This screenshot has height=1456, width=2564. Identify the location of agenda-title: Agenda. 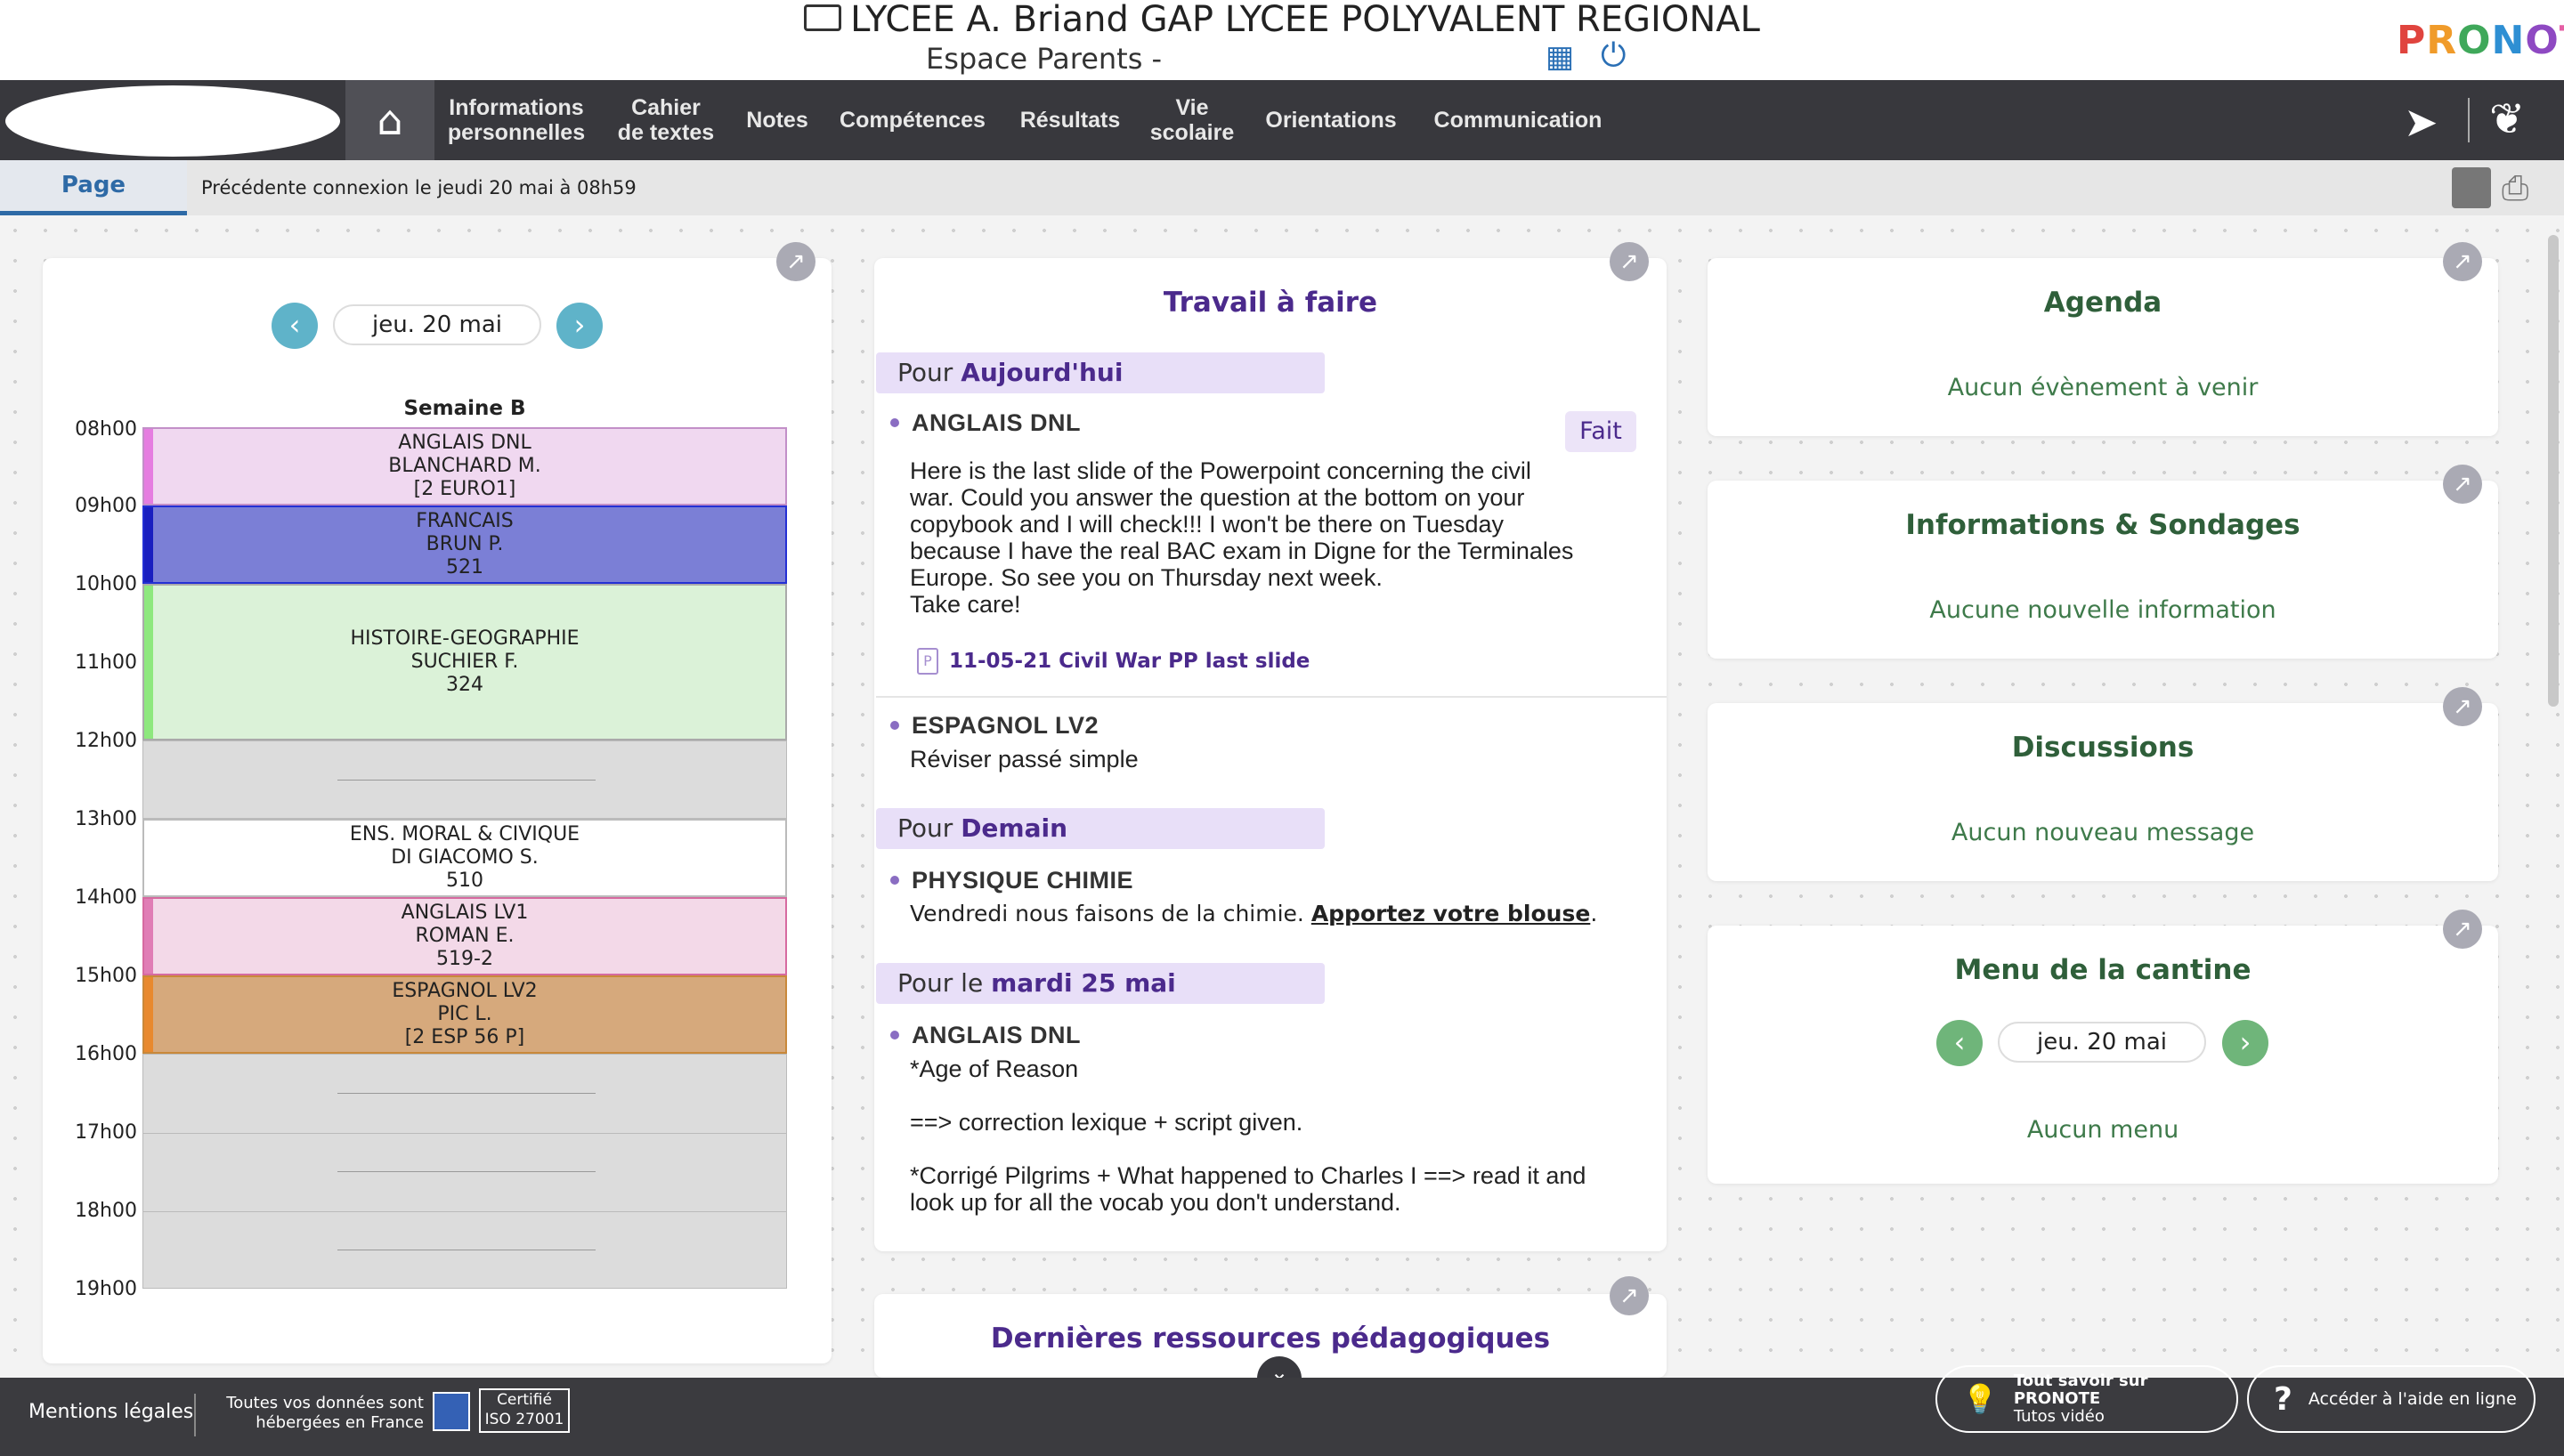
(2102, 303).